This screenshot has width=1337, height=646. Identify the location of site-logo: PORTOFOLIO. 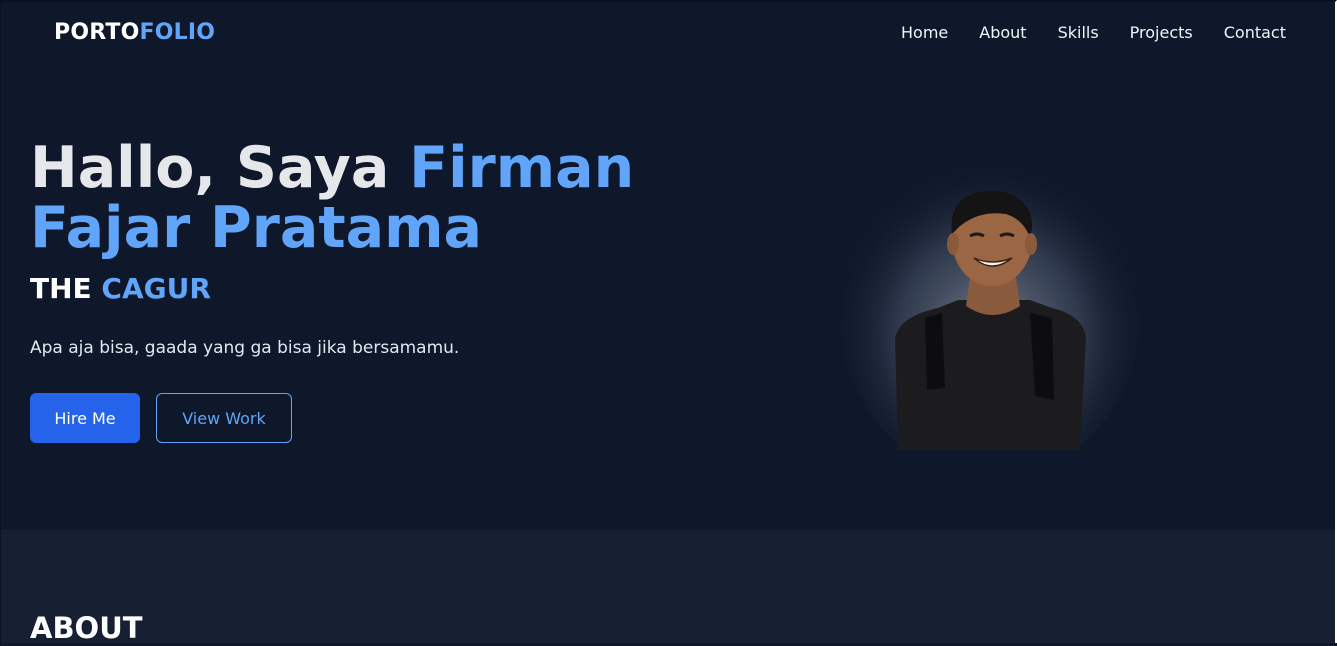
(134, 33).